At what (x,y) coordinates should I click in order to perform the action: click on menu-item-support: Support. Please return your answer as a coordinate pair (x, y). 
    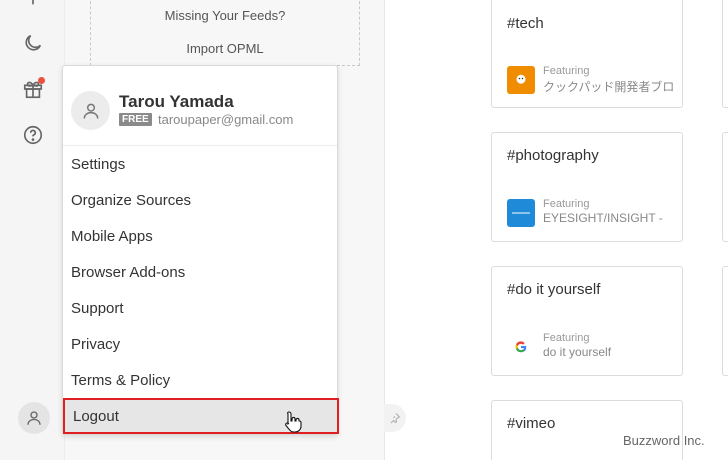
    Looking at the image, I should click on (200, 308).